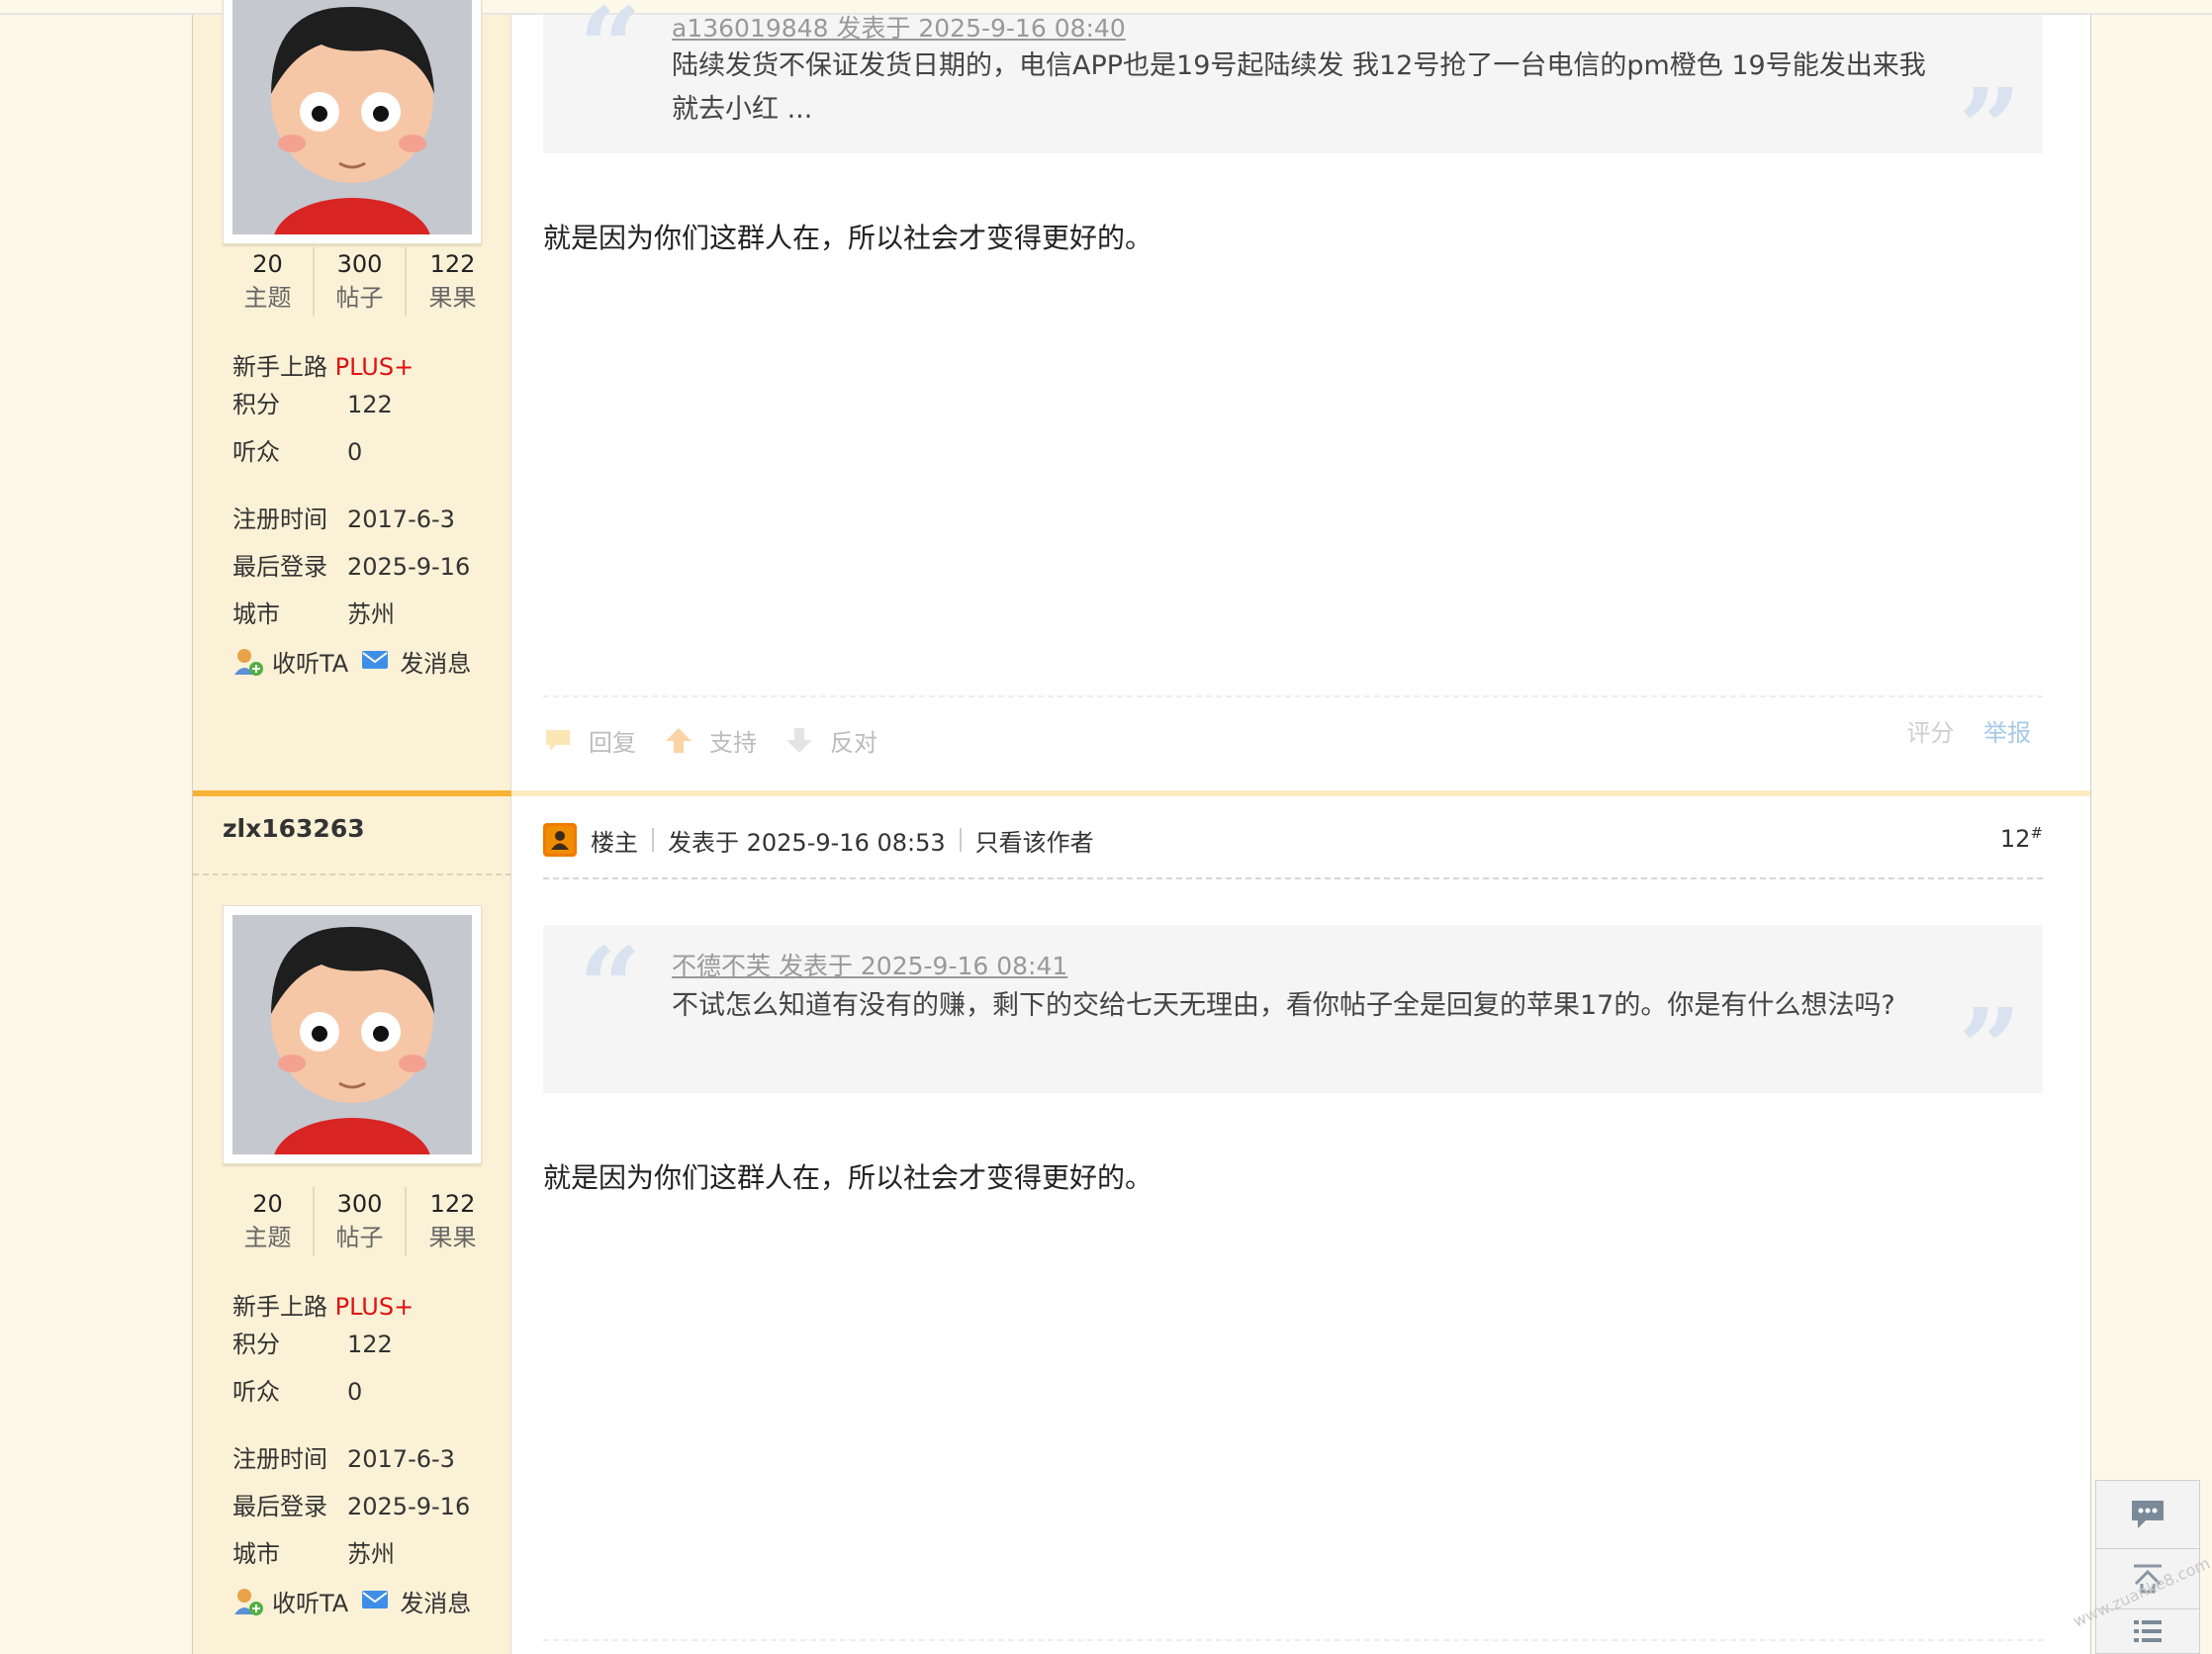 The width and height of the screenshot is (2212, 1654). I want to click on oppose-icon, so click(799, 741).